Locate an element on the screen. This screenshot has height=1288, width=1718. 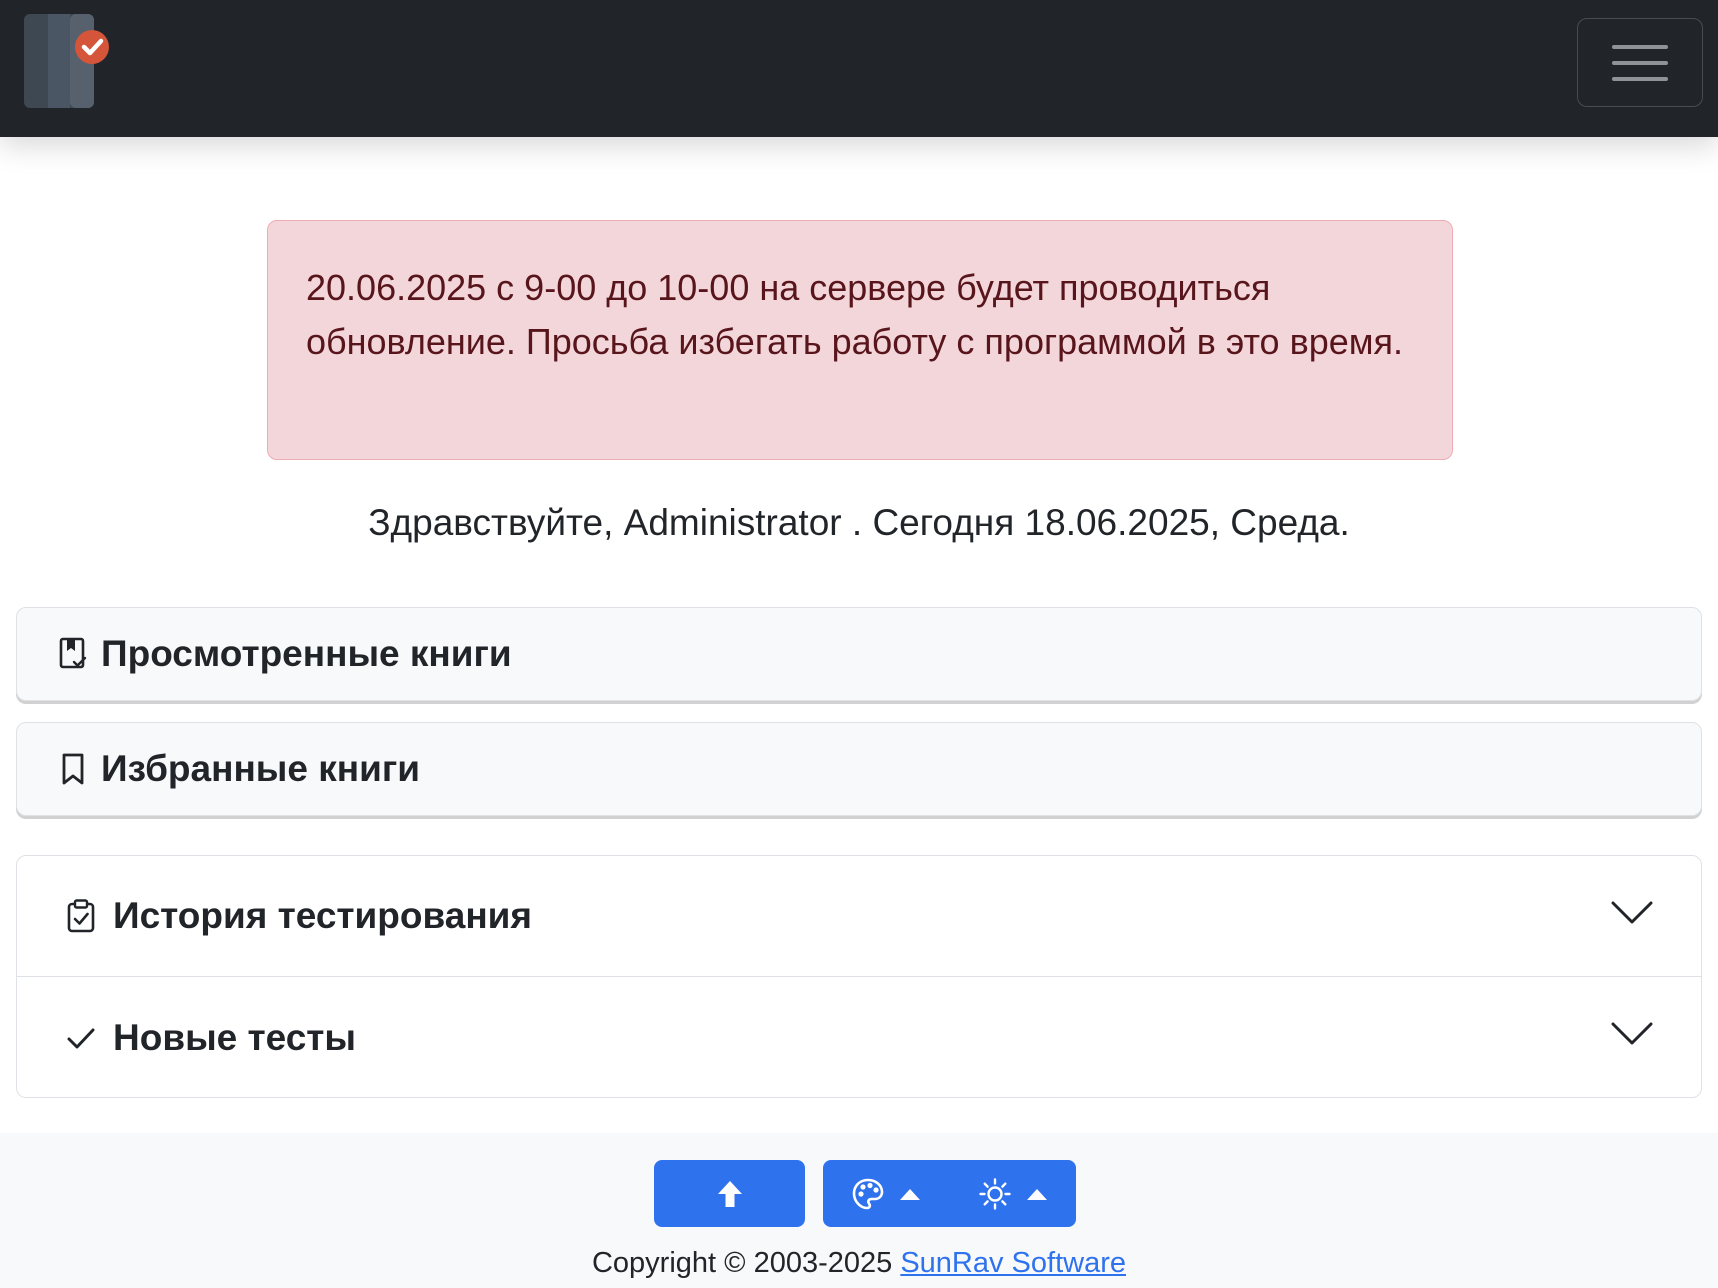
bookmark-check-icon is located at coordinates (73, 654).